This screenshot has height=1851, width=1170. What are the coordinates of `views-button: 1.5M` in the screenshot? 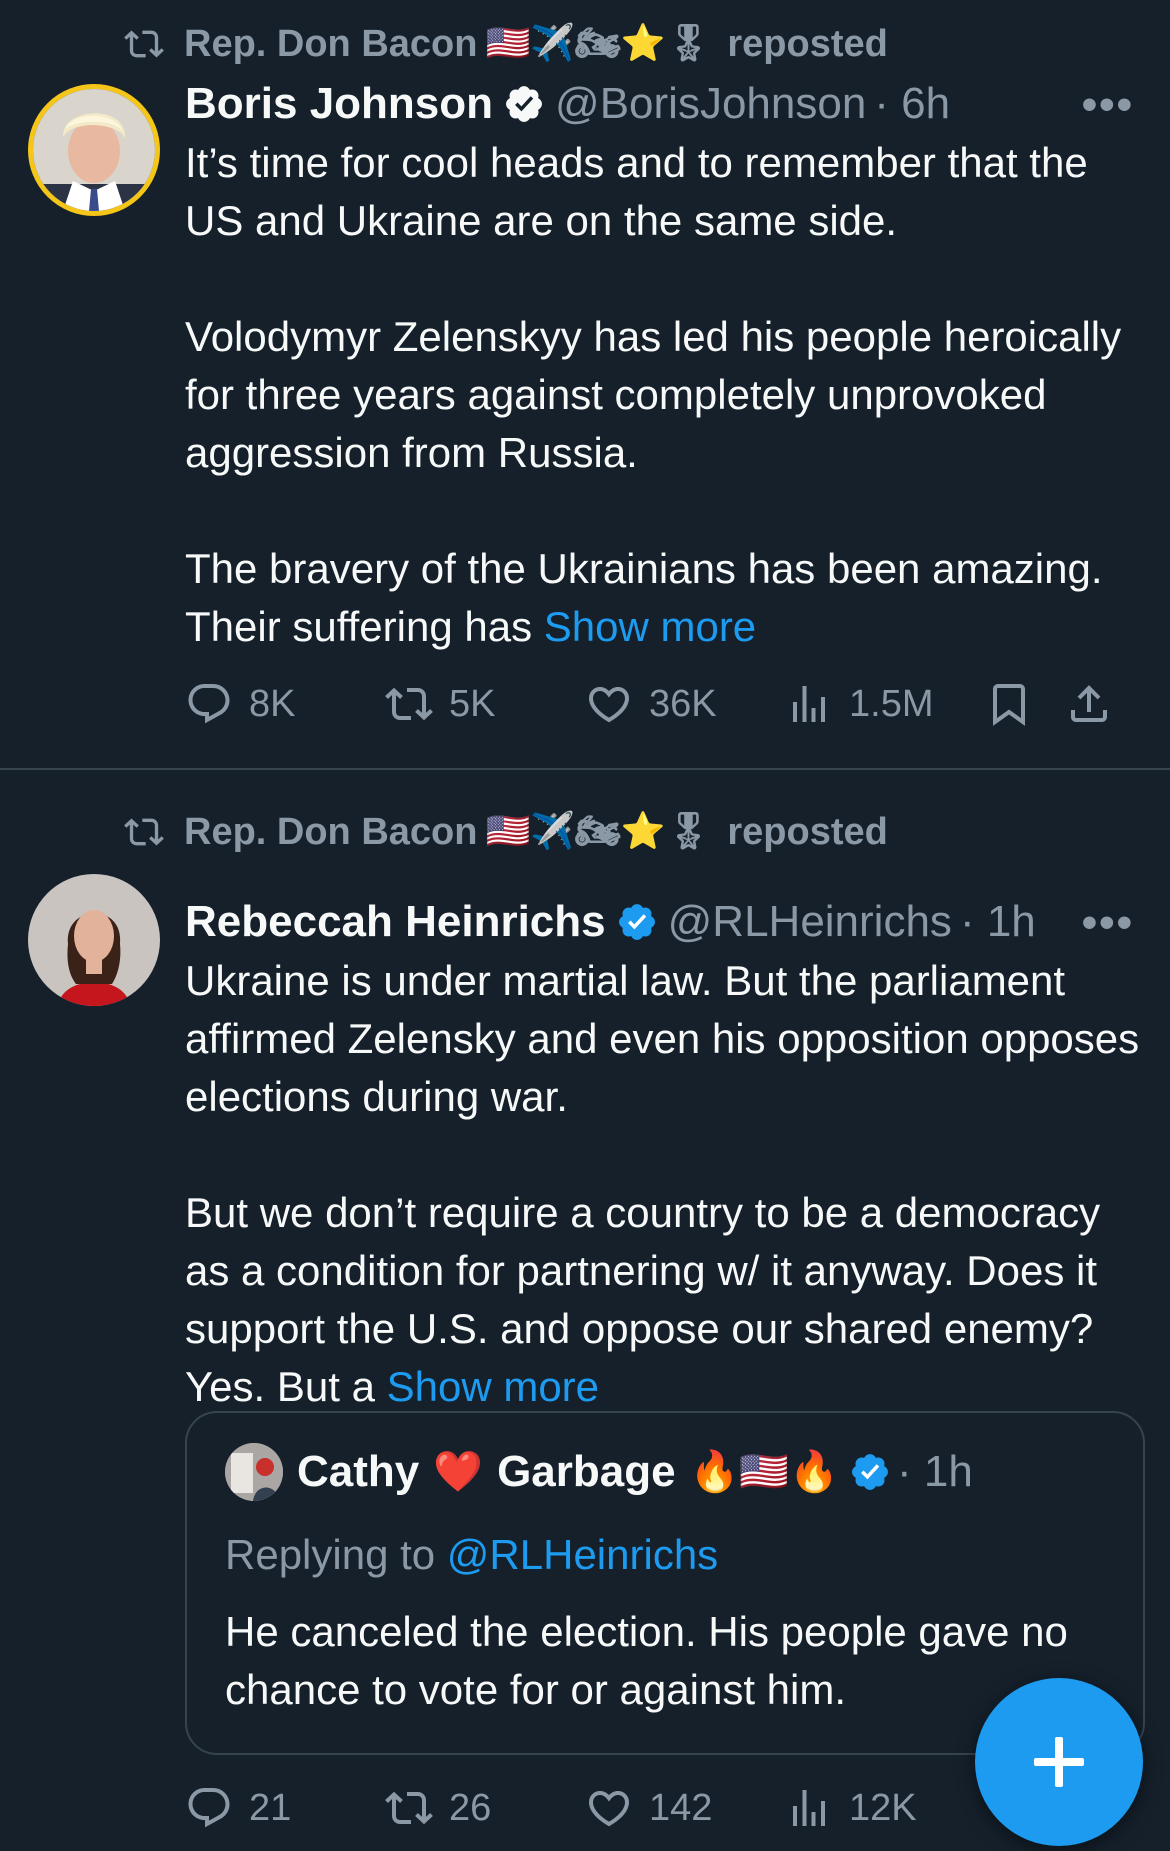 It's located at (885, 704).